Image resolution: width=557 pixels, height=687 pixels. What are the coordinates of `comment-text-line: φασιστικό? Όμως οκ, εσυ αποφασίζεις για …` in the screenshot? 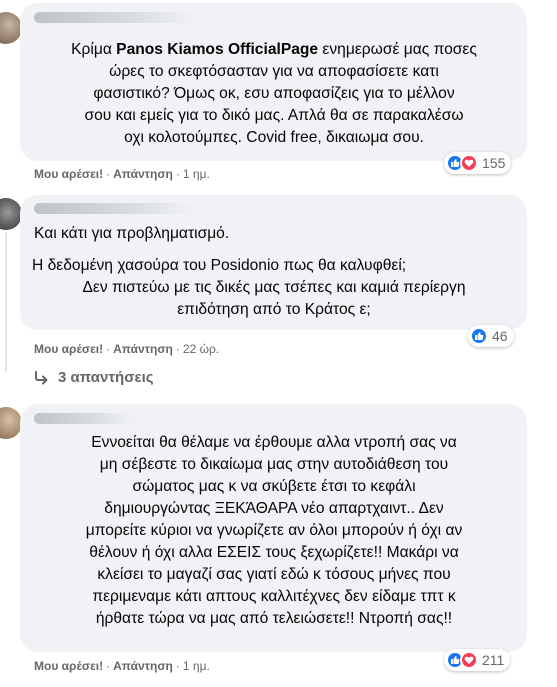 It's located at (274, 93).